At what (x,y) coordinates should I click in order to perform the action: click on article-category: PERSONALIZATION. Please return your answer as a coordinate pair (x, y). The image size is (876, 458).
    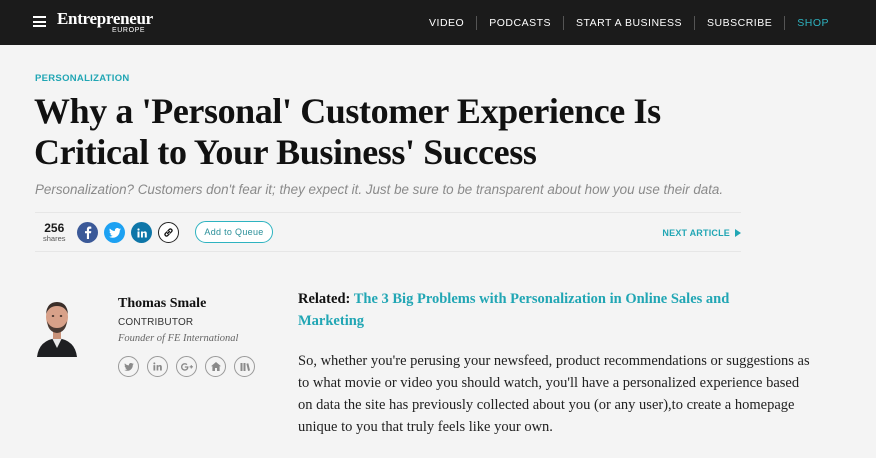
    Looking at the image, I should click on (82, 78).